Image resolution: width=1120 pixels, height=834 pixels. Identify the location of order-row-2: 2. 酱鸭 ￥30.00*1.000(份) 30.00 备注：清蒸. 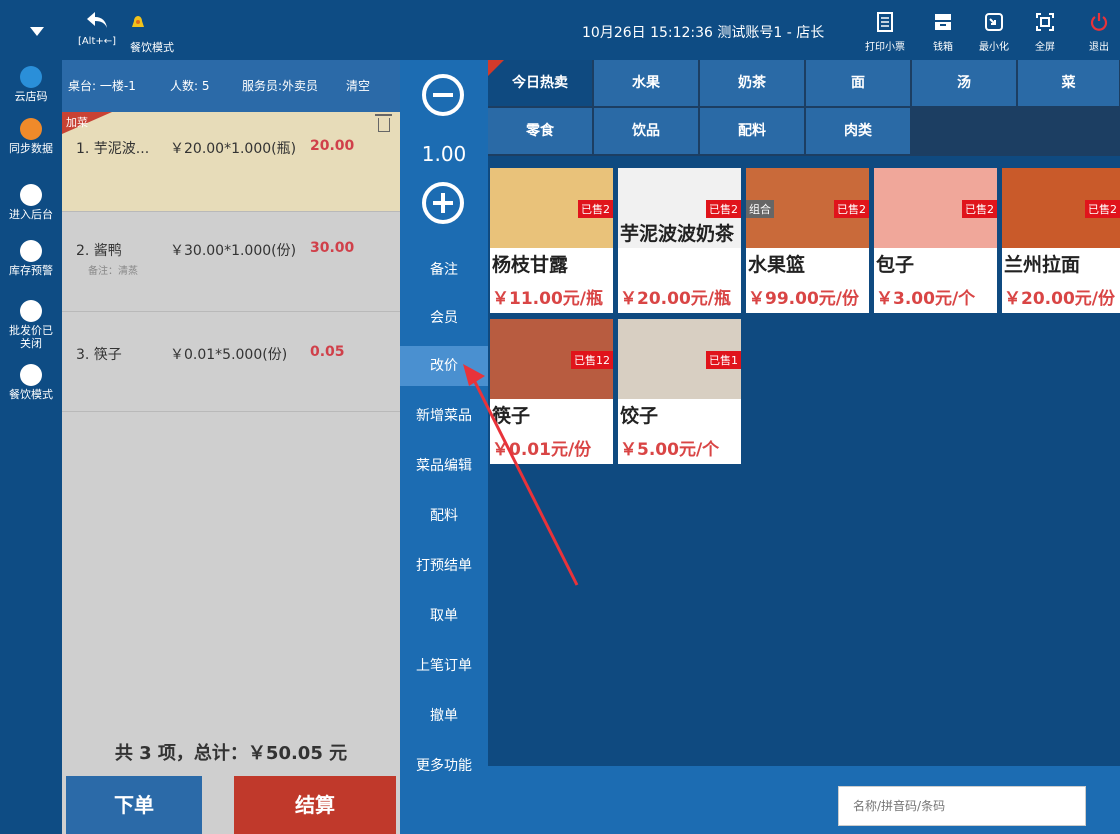
(231, 262).